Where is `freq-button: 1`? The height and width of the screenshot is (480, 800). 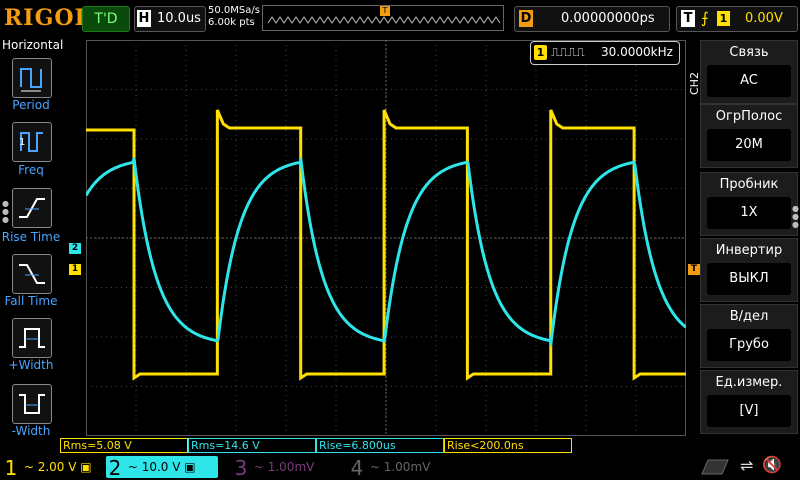 freq-button: 1 is located at coordinates (32, 142).